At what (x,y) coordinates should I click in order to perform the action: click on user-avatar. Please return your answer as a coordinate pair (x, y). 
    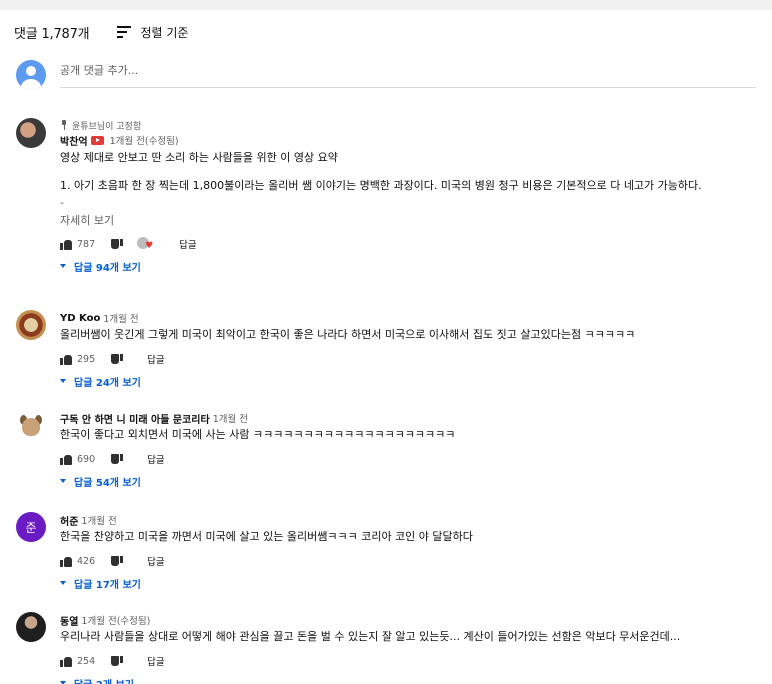
    Looking at the image, I should click on (31, 75).